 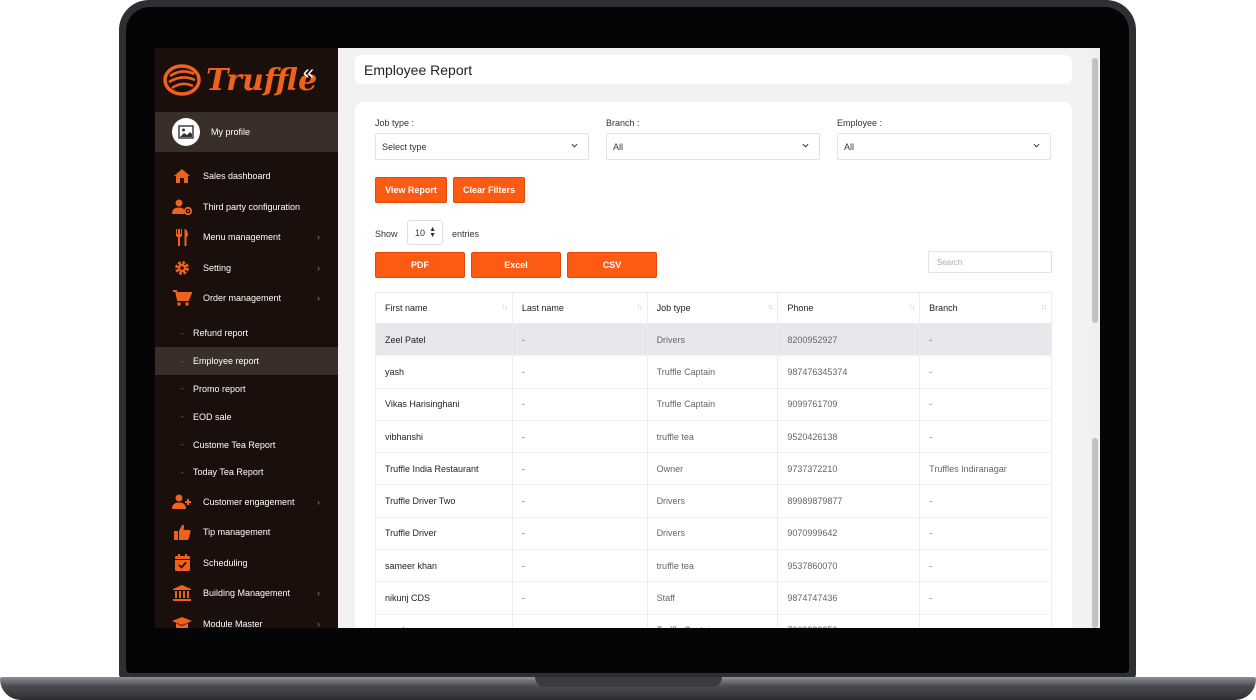 What do you see at coordinates (444, 404) in the screenshot?
I see `cell-first-name: Vikas Harisinghani` at bounding box center [444, 404].